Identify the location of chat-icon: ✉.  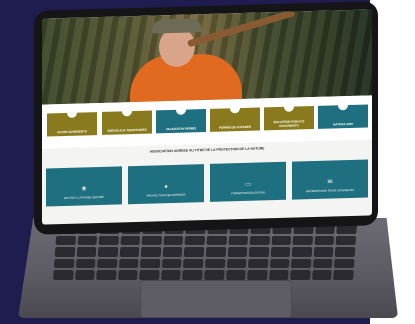
(330, 182).